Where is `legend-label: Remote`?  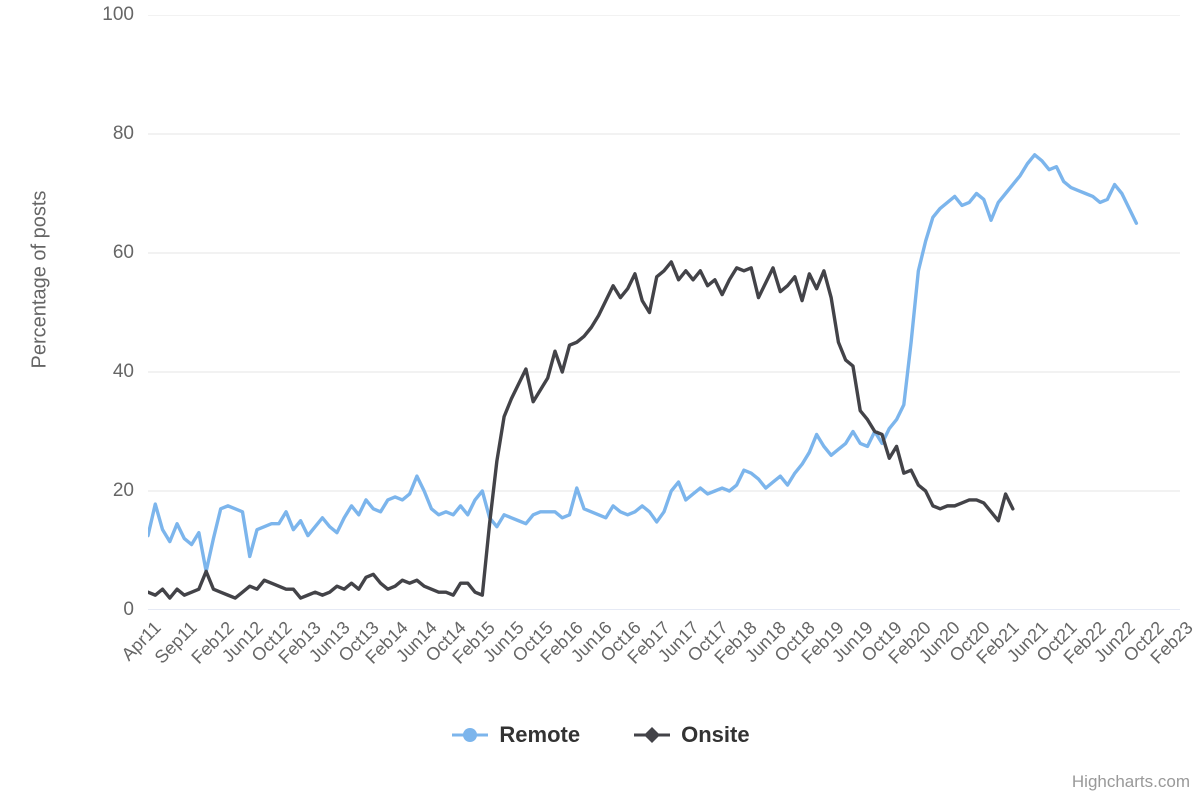 legend-label: Remote is located at coordinates (540, 734).